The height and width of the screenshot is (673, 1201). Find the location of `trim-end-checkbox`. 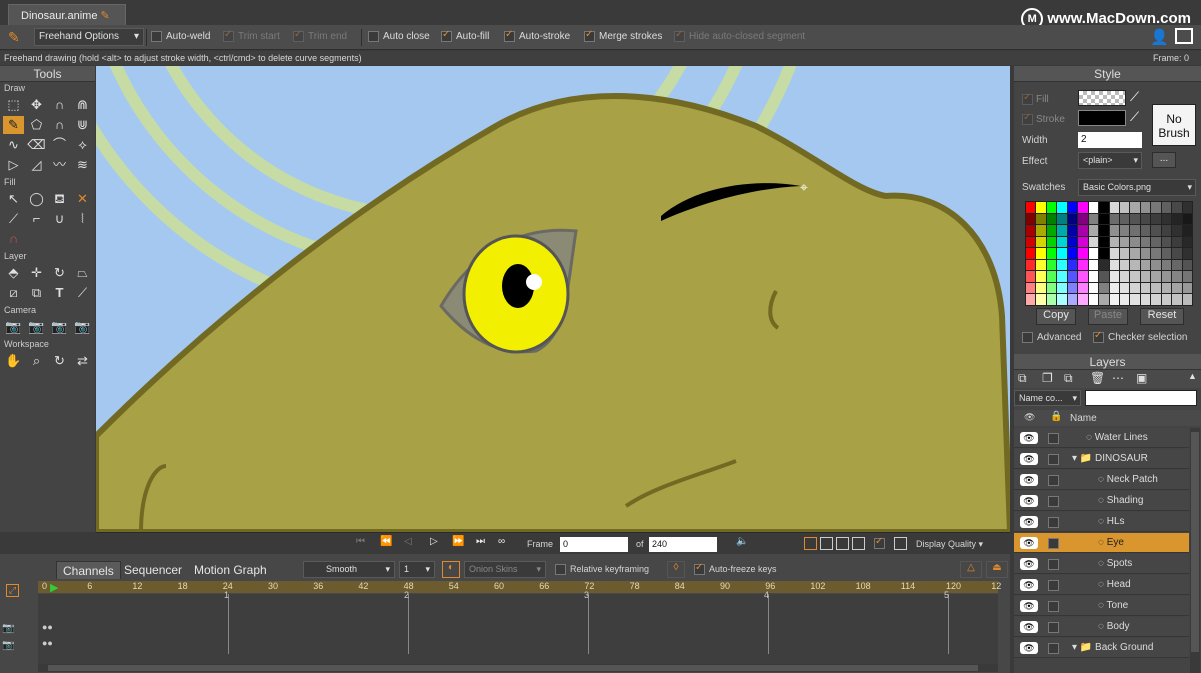

trim-end-checkbox is located at coordinates (298, 35).